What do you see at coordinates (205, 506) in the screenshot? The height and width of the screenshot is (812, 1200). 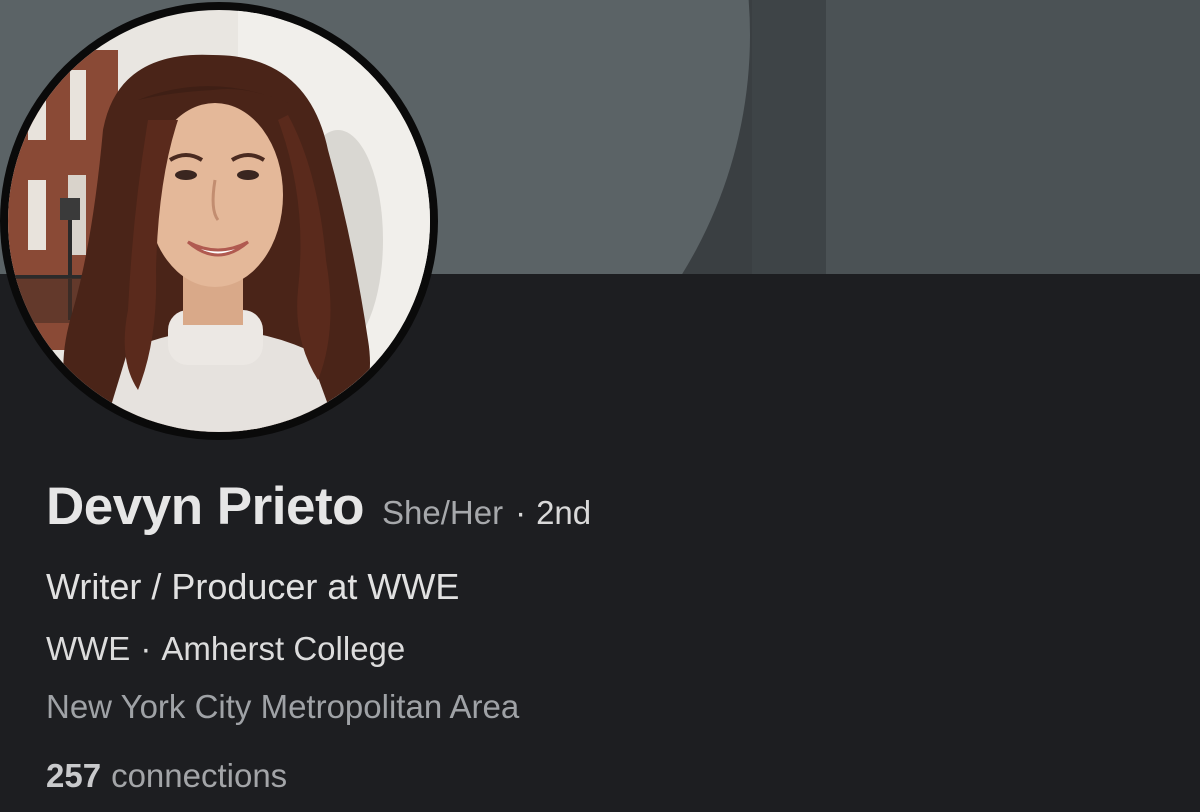 I see `profile-name: Devyn Prieto` at bounding box center [205, 506].